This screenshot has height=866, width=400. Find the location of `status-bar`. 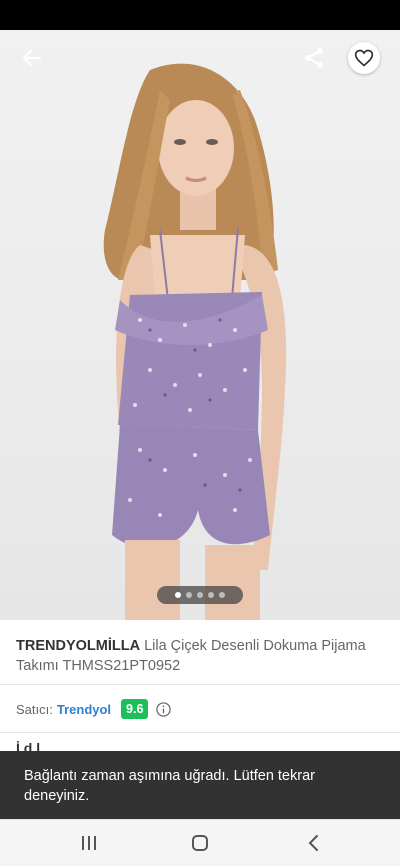

status-bar is located at coordinates (200, 15).